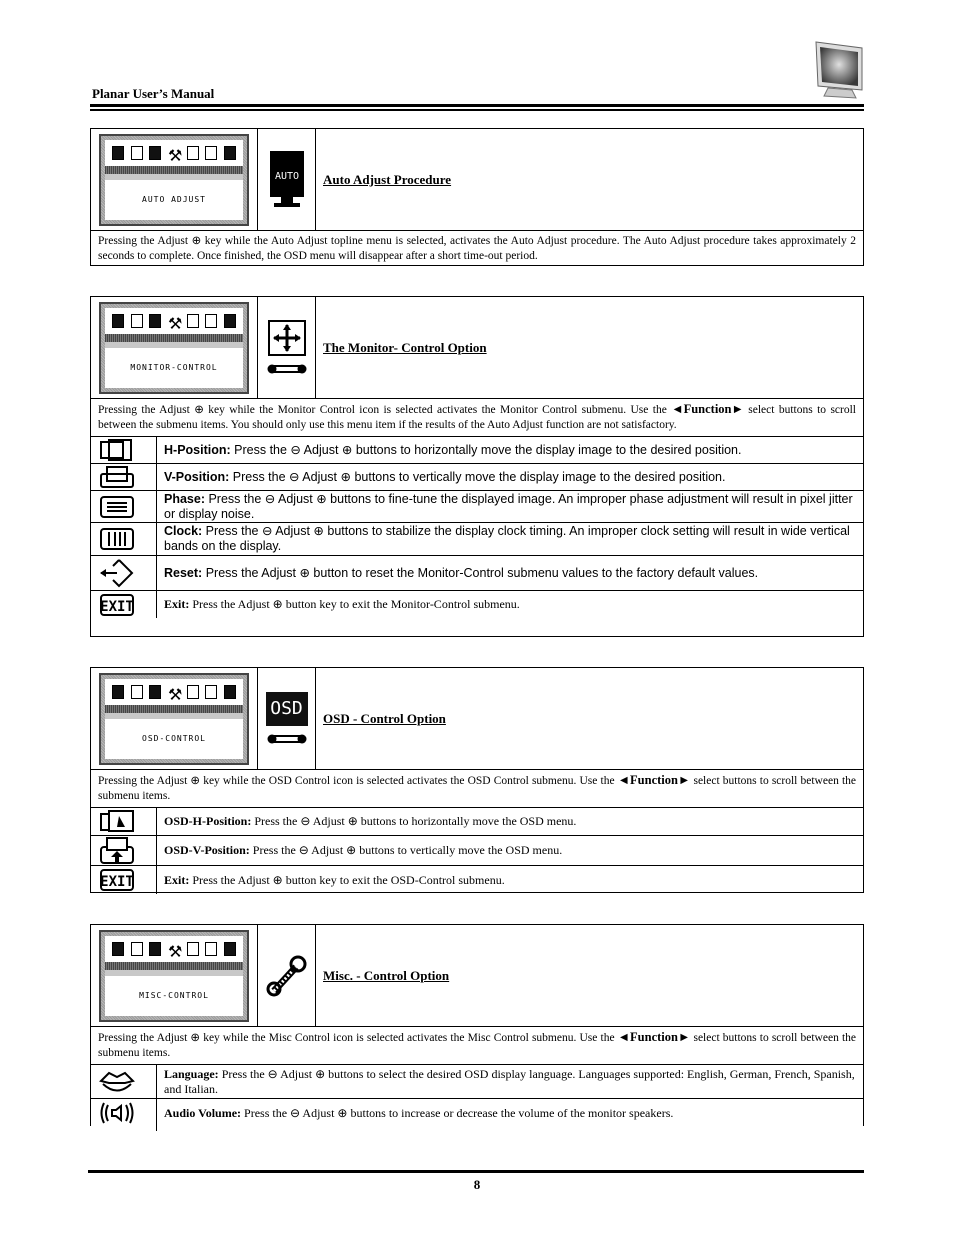 The width and height of the screenshot is (954, 1235). What do you see at coordinates (124, 821) in the screenshot?
I see `osd-h-position-icon` at bounding box center [124, 821].